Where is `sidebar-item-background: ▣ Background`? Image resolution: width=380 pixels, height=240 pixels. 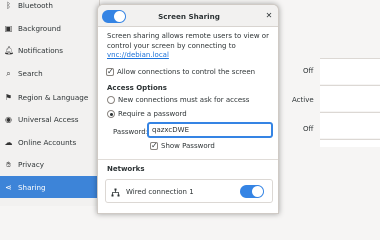
sidebar-item-background: ▣ Background is located at coordinates (50, 28).